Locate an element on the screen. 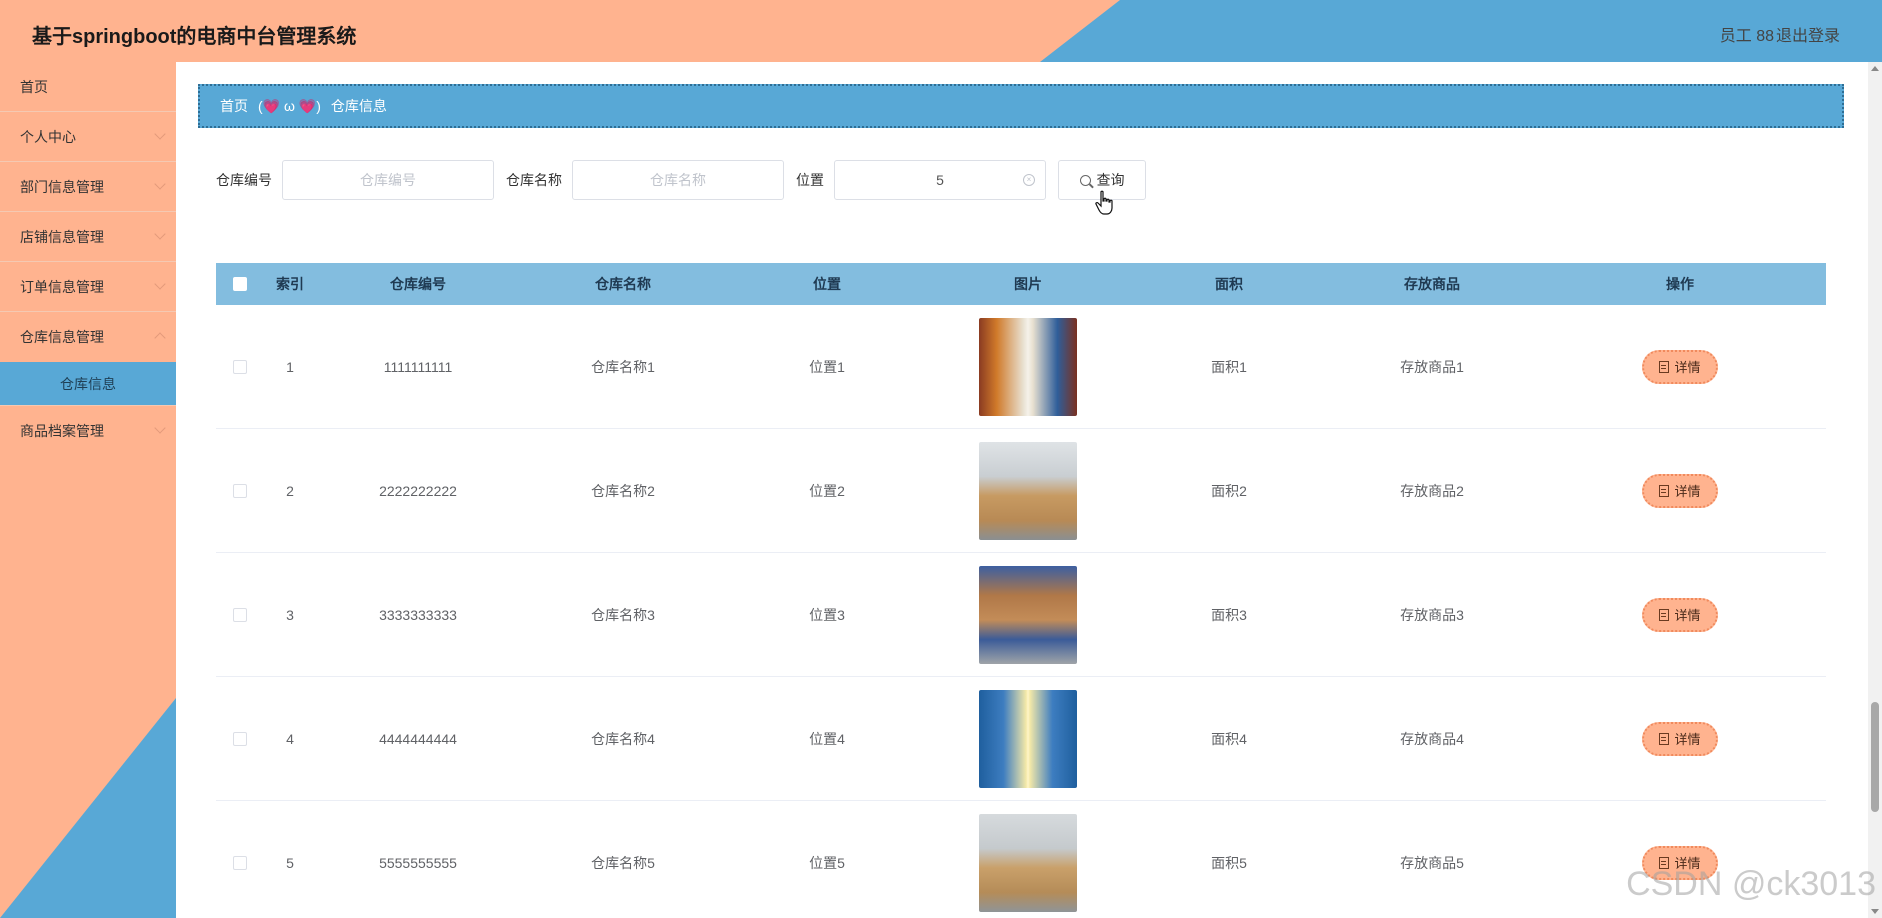 The width and height of the screenshot is (1882, 918). code-label: 仓库编号 is located at coordinates (244, 180).